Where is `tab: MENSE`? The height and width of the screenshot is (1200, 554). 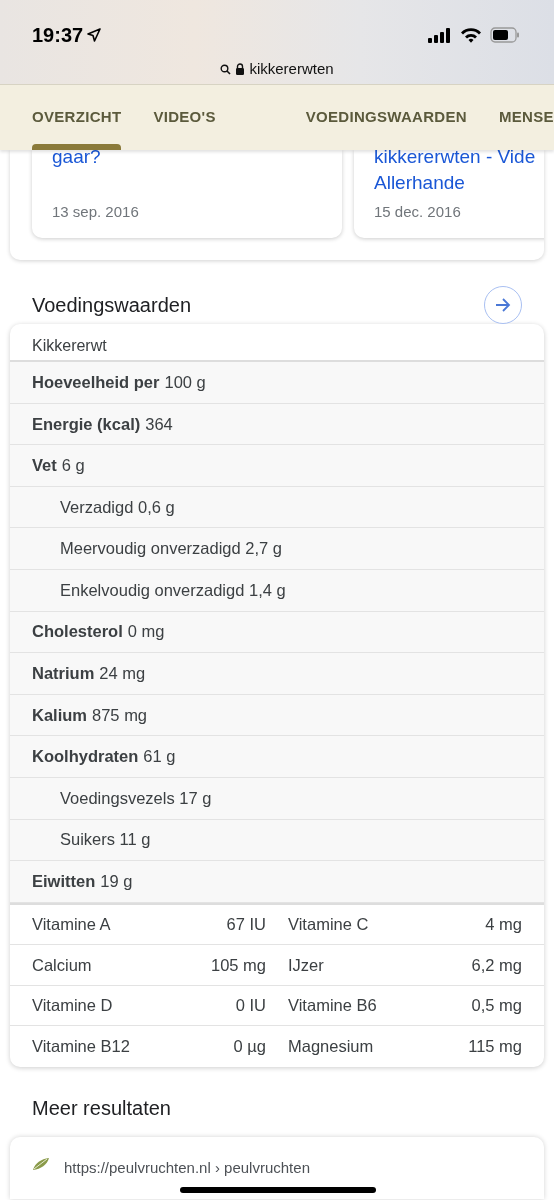
tab: MENSE is located at coordinates (526, 117).